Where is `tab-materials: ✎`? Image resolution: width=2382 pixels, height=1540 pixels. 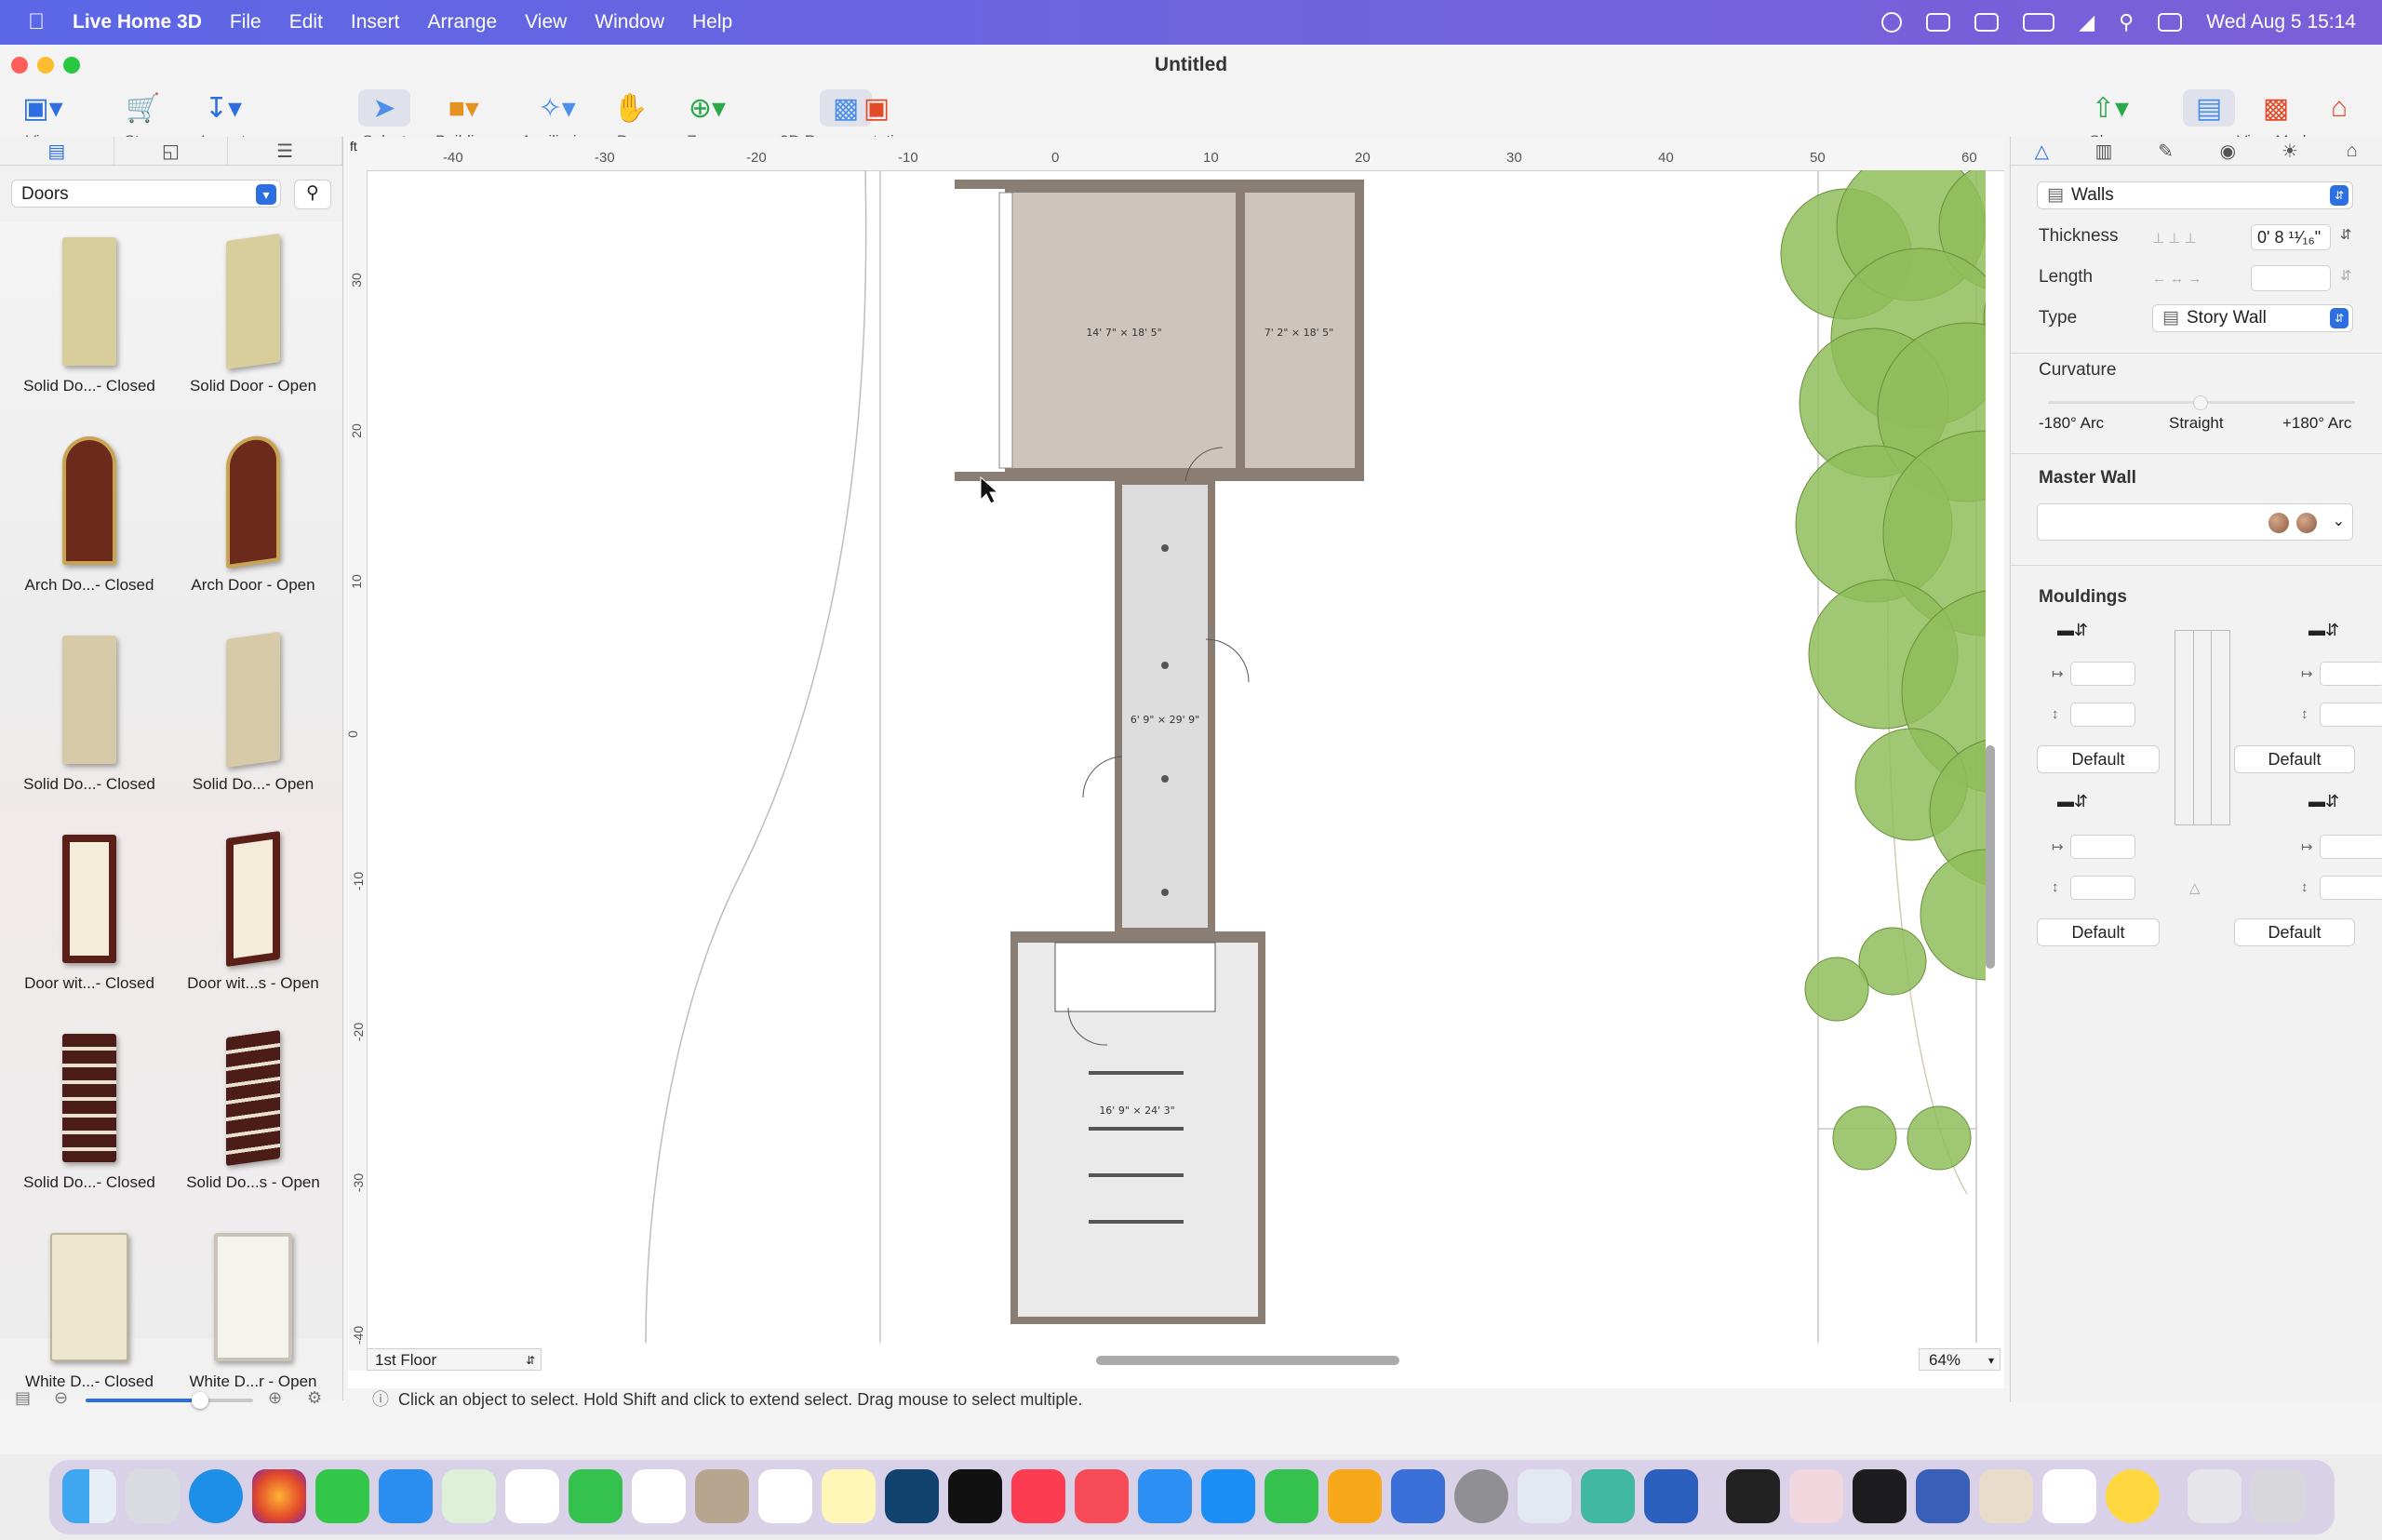
tab-materials: ✎ is located at coordinates (2165, 151).